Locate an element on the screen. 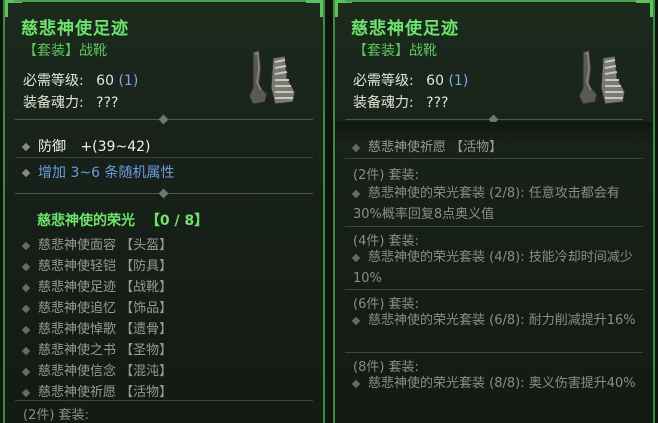 The image size is (658, 423). set-bonus-2-text: 慈悲神使的荣光套装 (2/8): 任意攻击都会有30%概率回复8点奥义值 is located at coordinates (485, 204).